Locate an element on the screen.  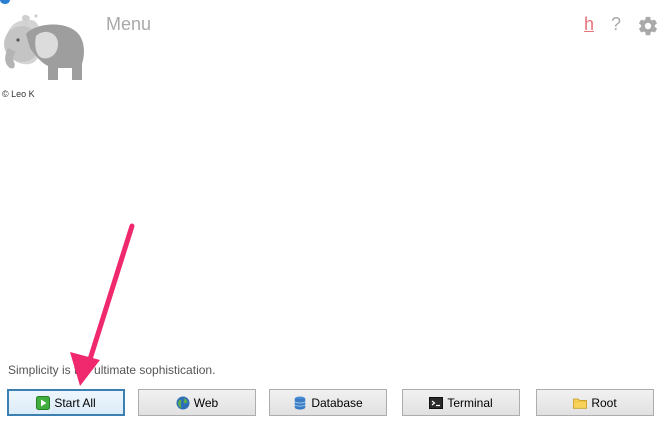
database-button: Database is located at coordinates (328, 402).